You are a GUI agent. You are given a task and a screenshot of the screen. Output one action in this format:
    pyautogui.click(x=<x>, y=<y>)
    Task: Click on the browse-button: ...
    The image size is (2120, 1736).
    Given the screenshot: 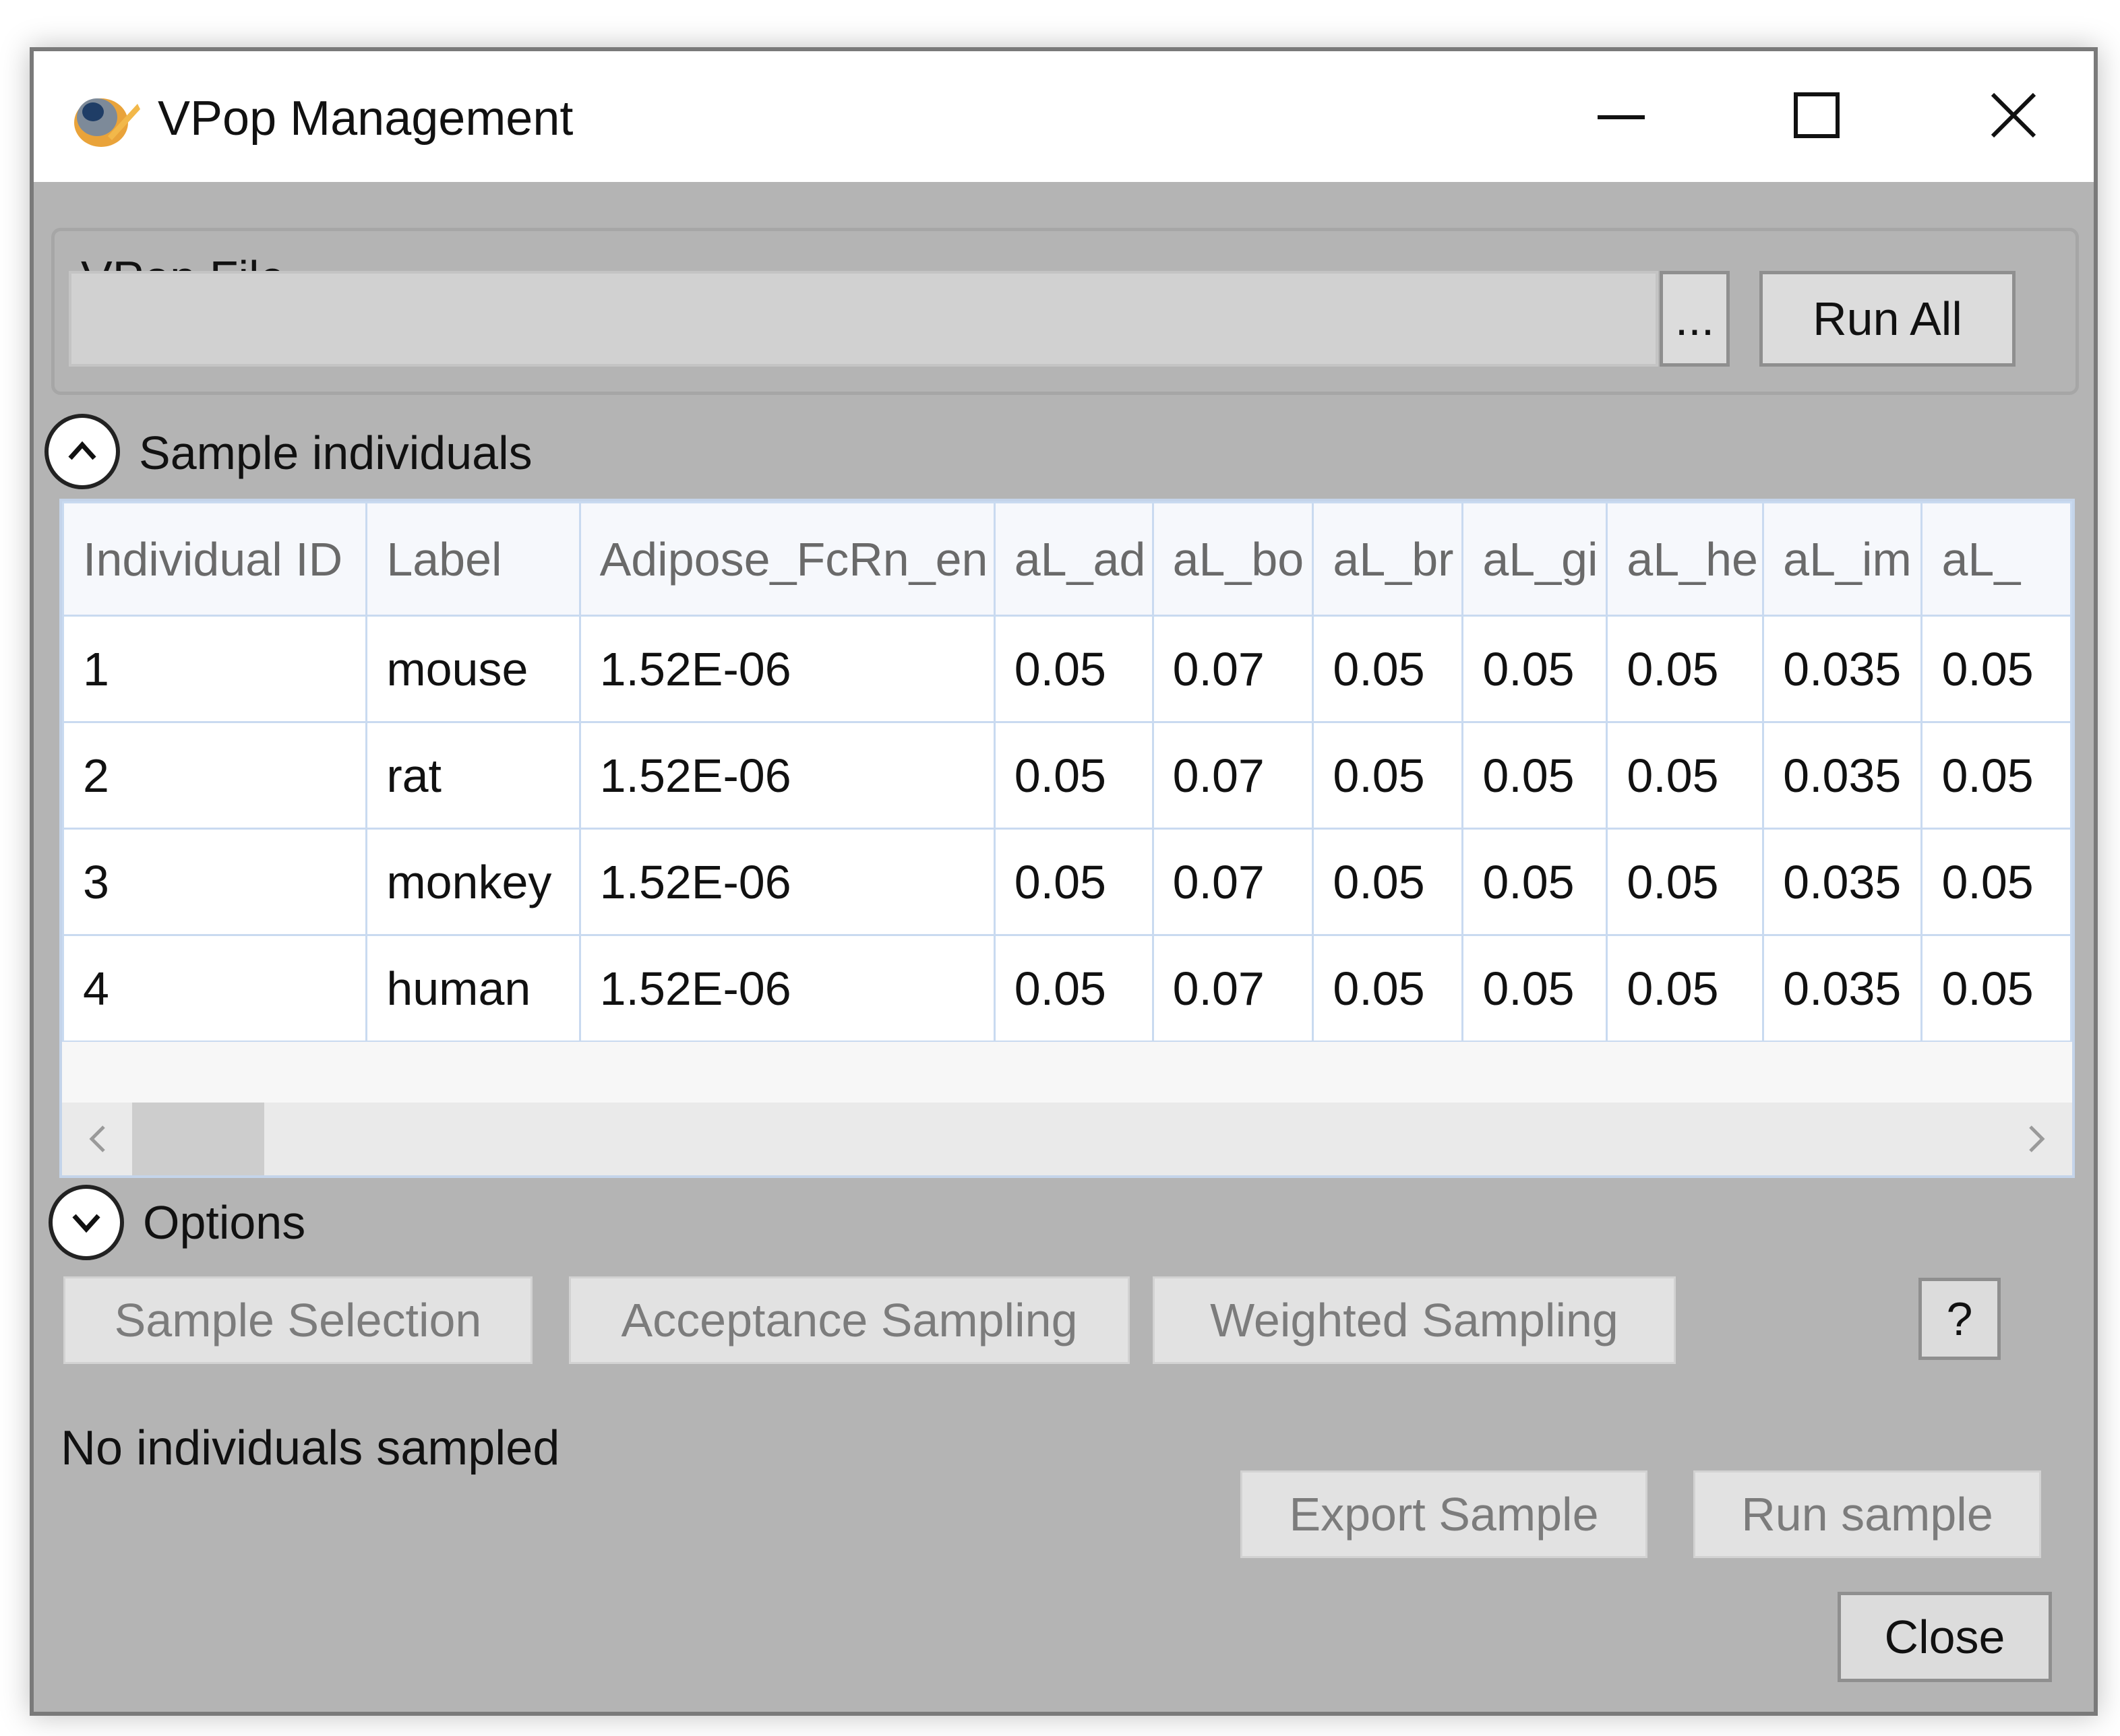 What is the action you would take?
    pyautogui.click(x=1695, y=319)
    